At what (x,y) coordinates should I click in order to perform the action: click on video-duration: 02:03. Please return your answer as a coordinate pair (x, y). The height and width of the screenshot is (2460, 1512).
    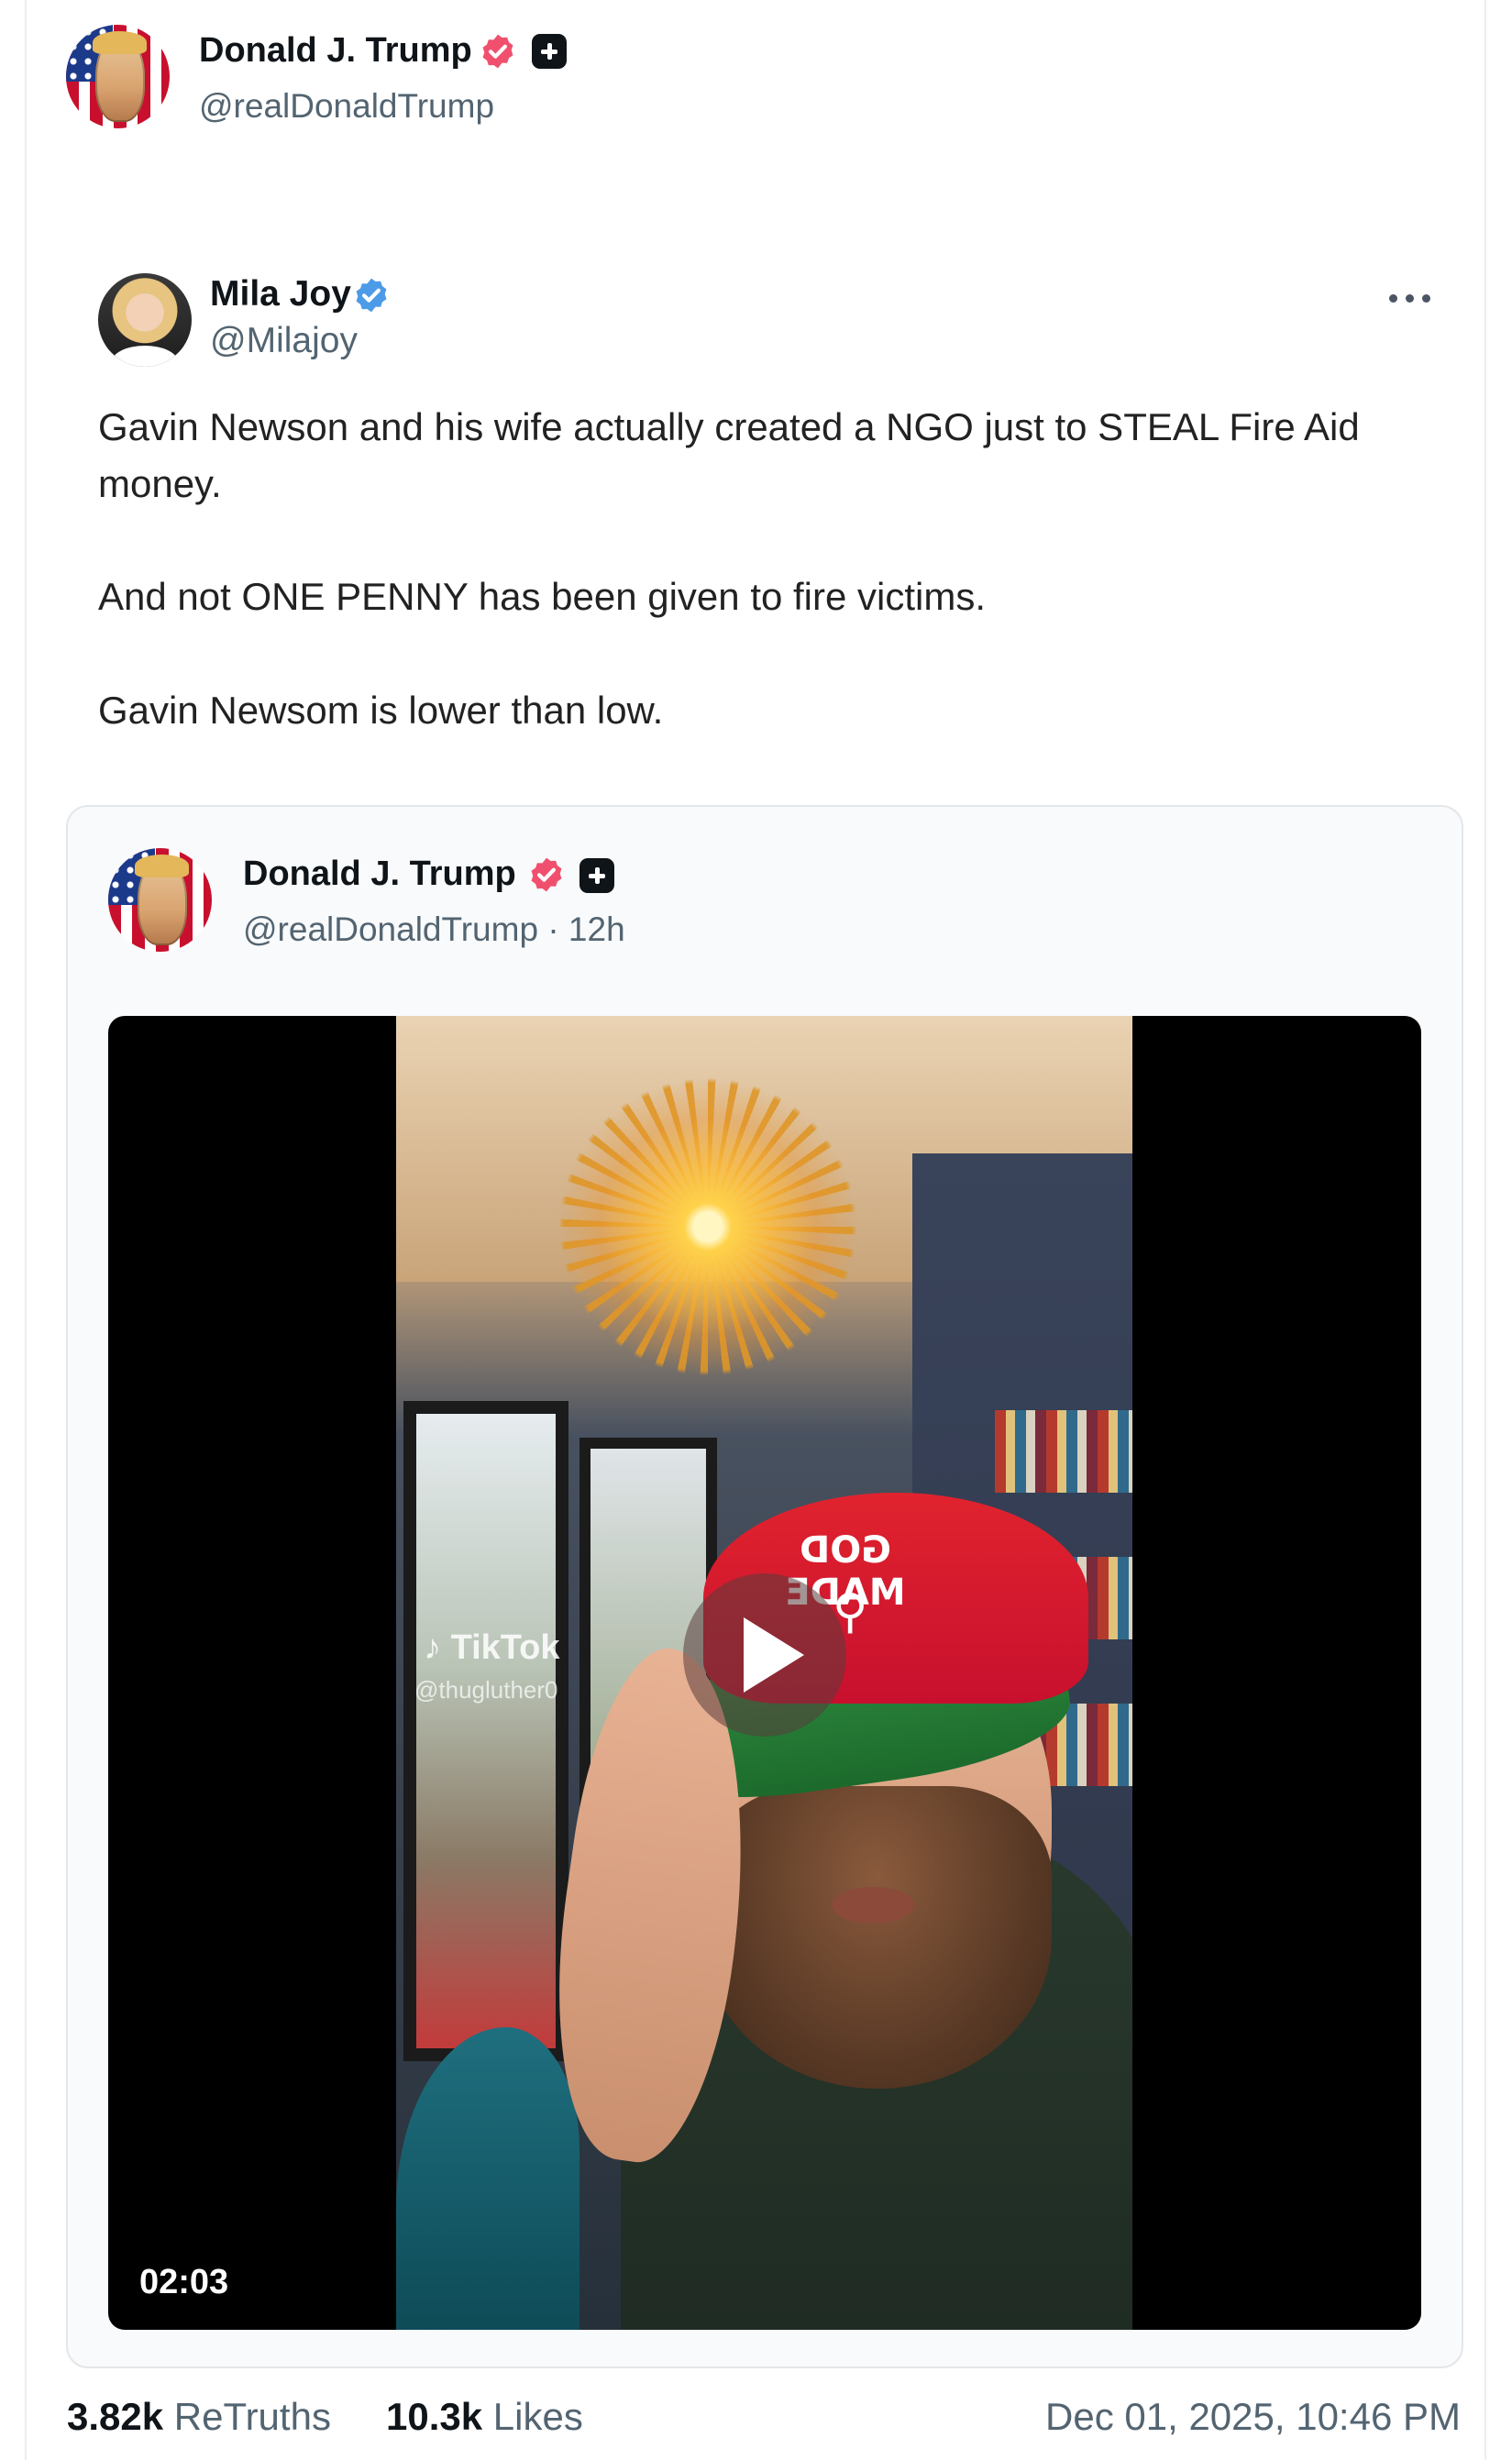
    Looking at the image, I should click on (184, 2282).